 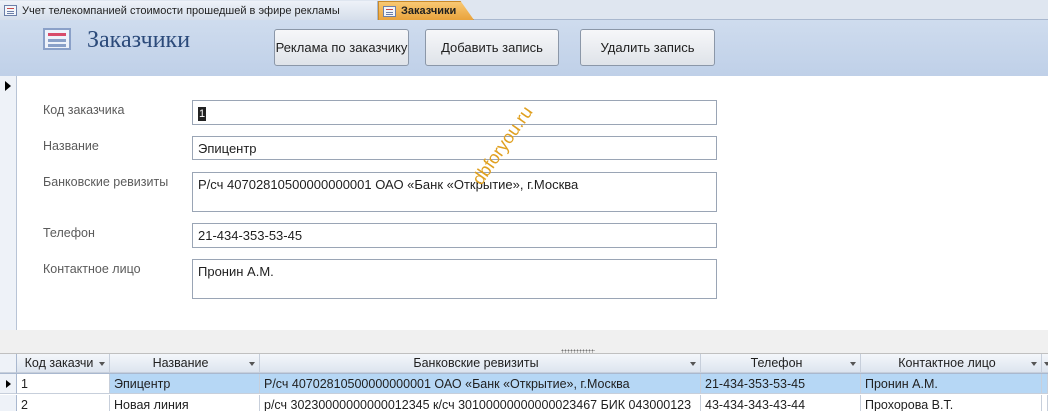 I want to click on splitter-grip-icon, so click(x=578, y=351).